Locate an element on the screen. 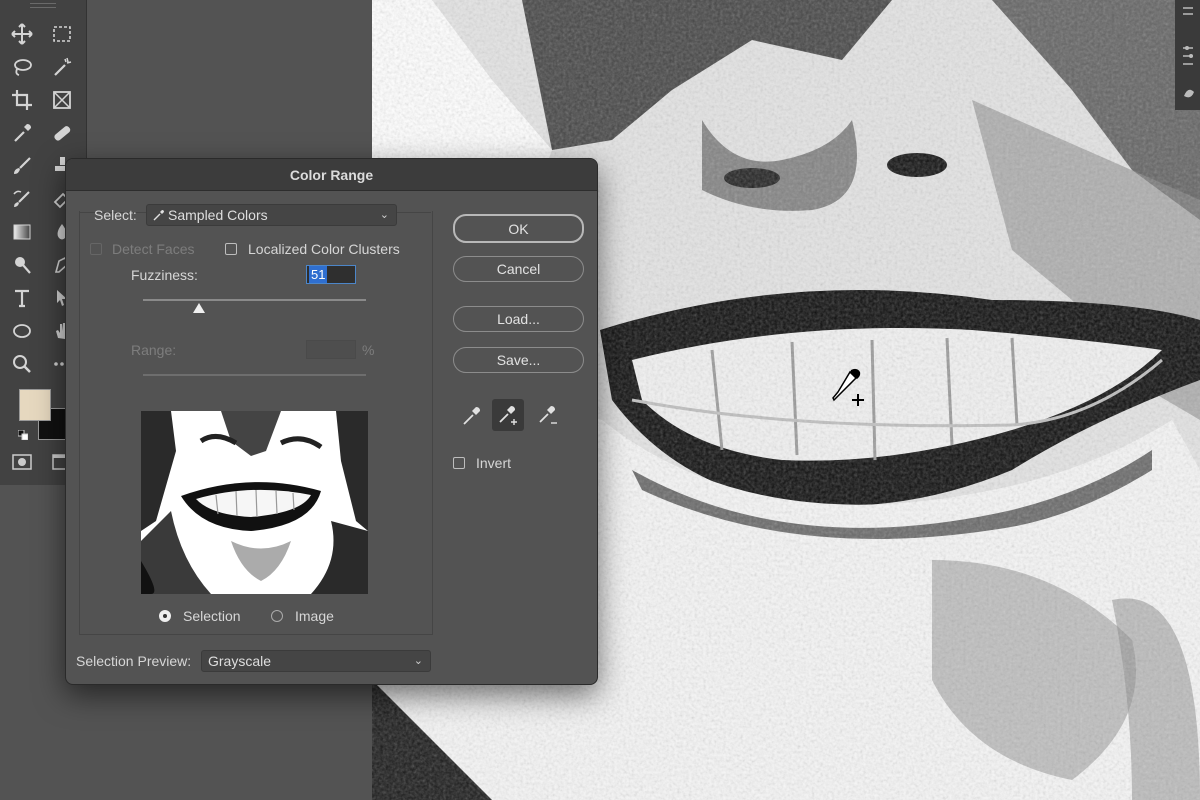  collapsed-panel-strip is located at coordinates (1187, 55).